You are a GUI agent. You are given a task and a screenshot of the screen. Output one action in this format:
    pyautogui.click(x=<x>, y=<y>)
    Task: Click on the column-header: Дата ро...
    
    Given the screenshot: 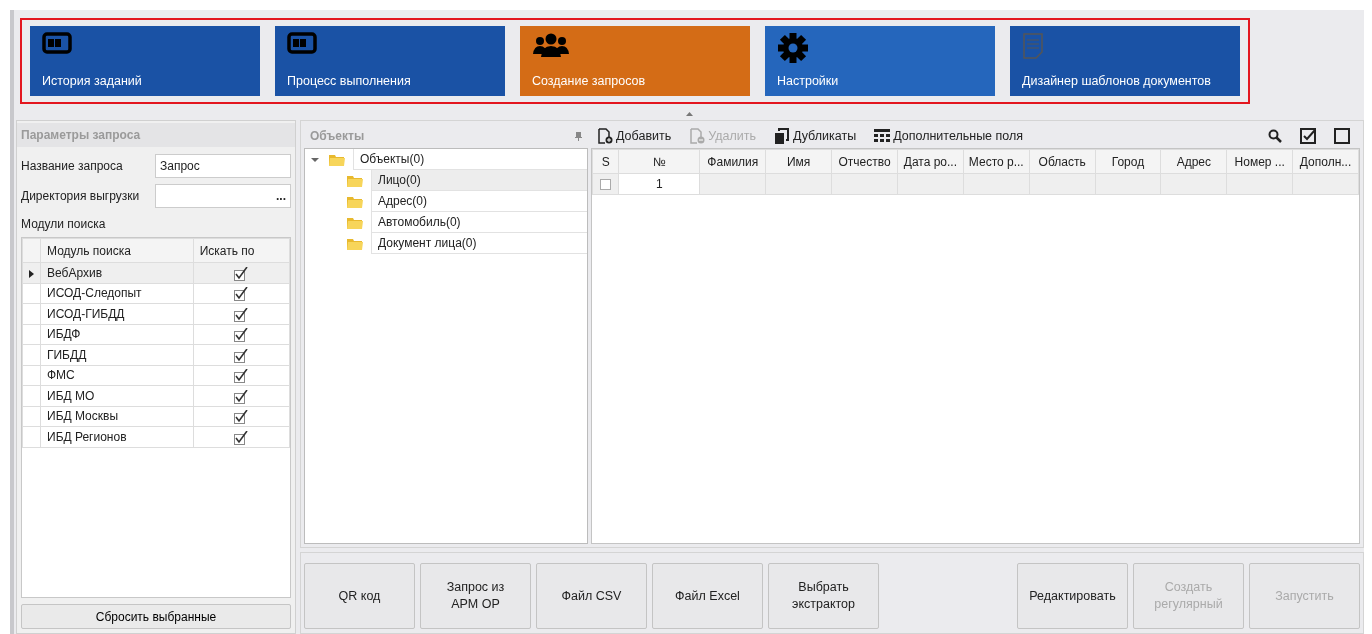 What is the action you would take?
    pyautogui.click(x=930, y=161)
    